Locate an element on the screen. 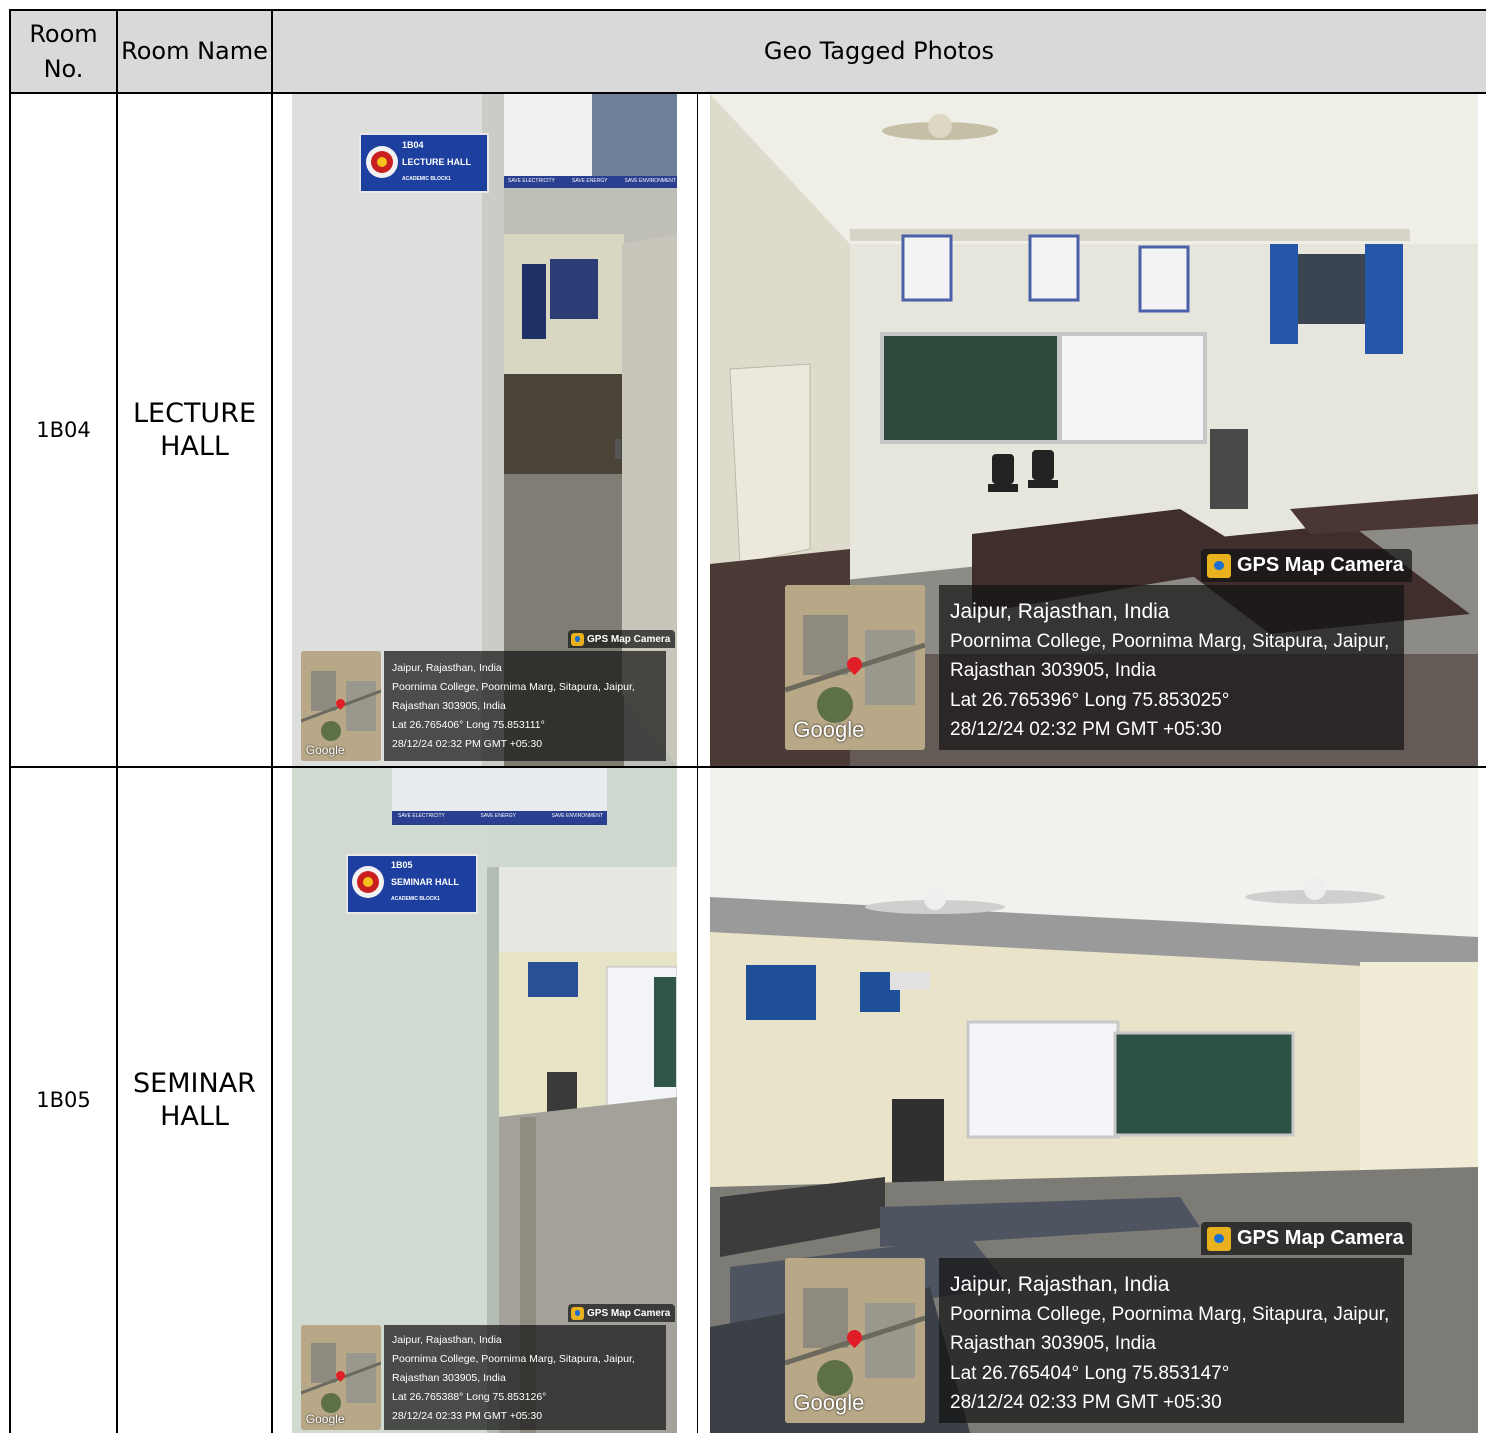  sign-room-name: SEMINAR HALL is located at coordinates (425, 882).